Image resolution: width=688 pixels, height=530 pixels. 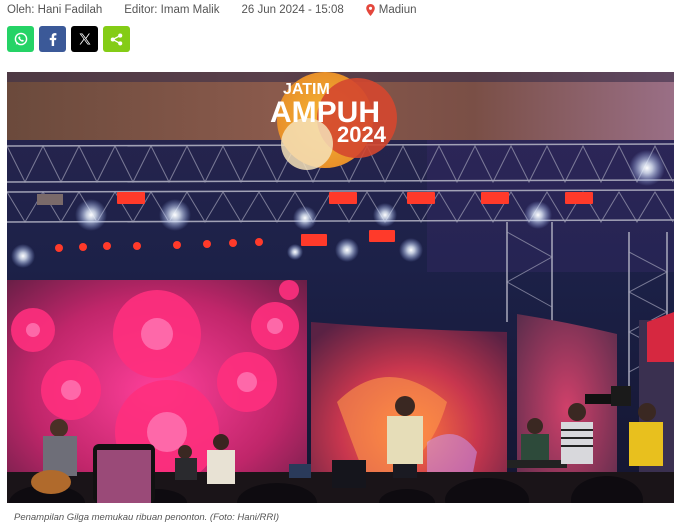 I want to click on publish-datetime: 26 Jun 2024 - 15:08, so click(x=292, y=10).